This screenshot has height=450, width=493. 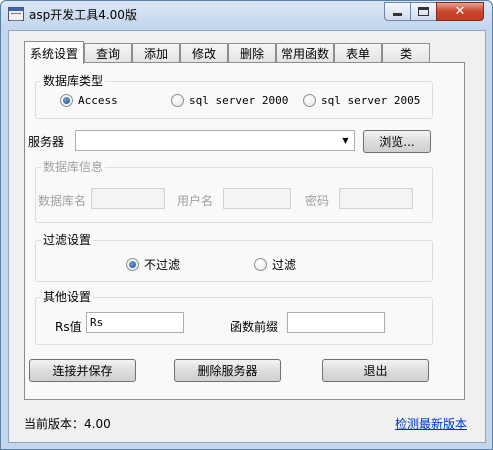 What do you see at coordinates (305, 53) in the screenshot?
I see `tab-common-functions: 常用函数` at bounding box center [305, 53].